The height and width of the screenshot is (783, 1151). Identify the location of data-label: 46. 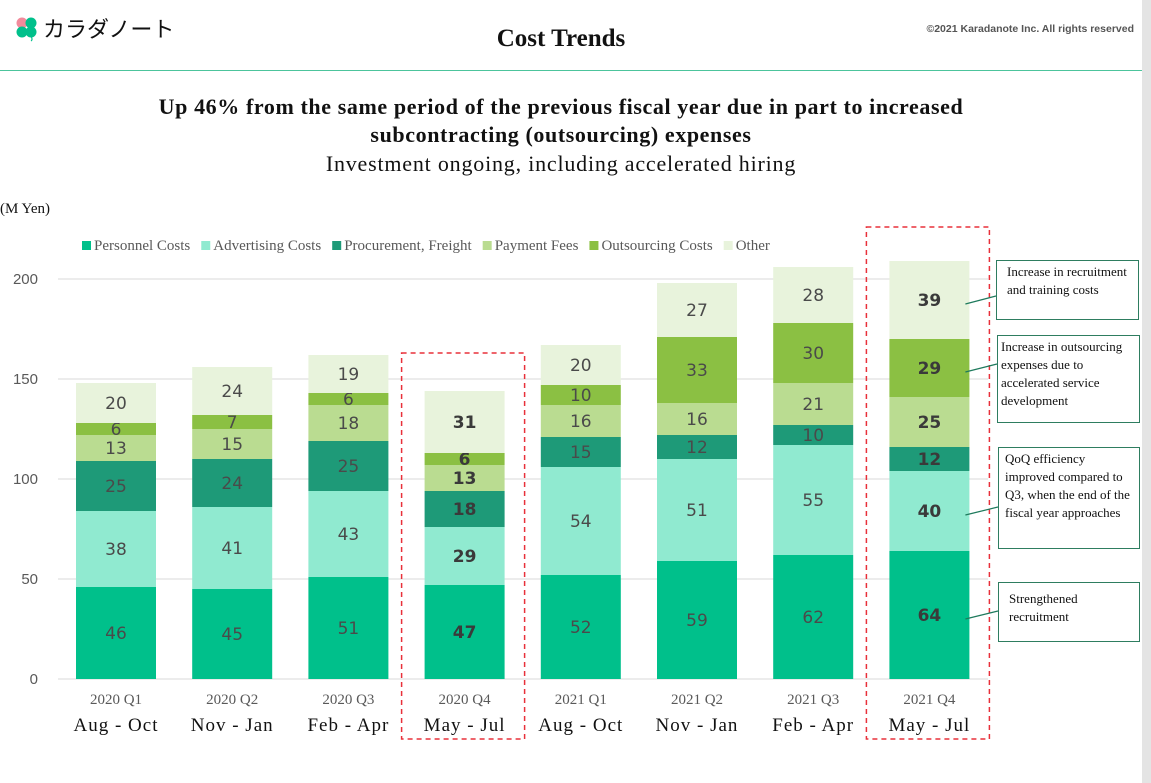
(116, 634).